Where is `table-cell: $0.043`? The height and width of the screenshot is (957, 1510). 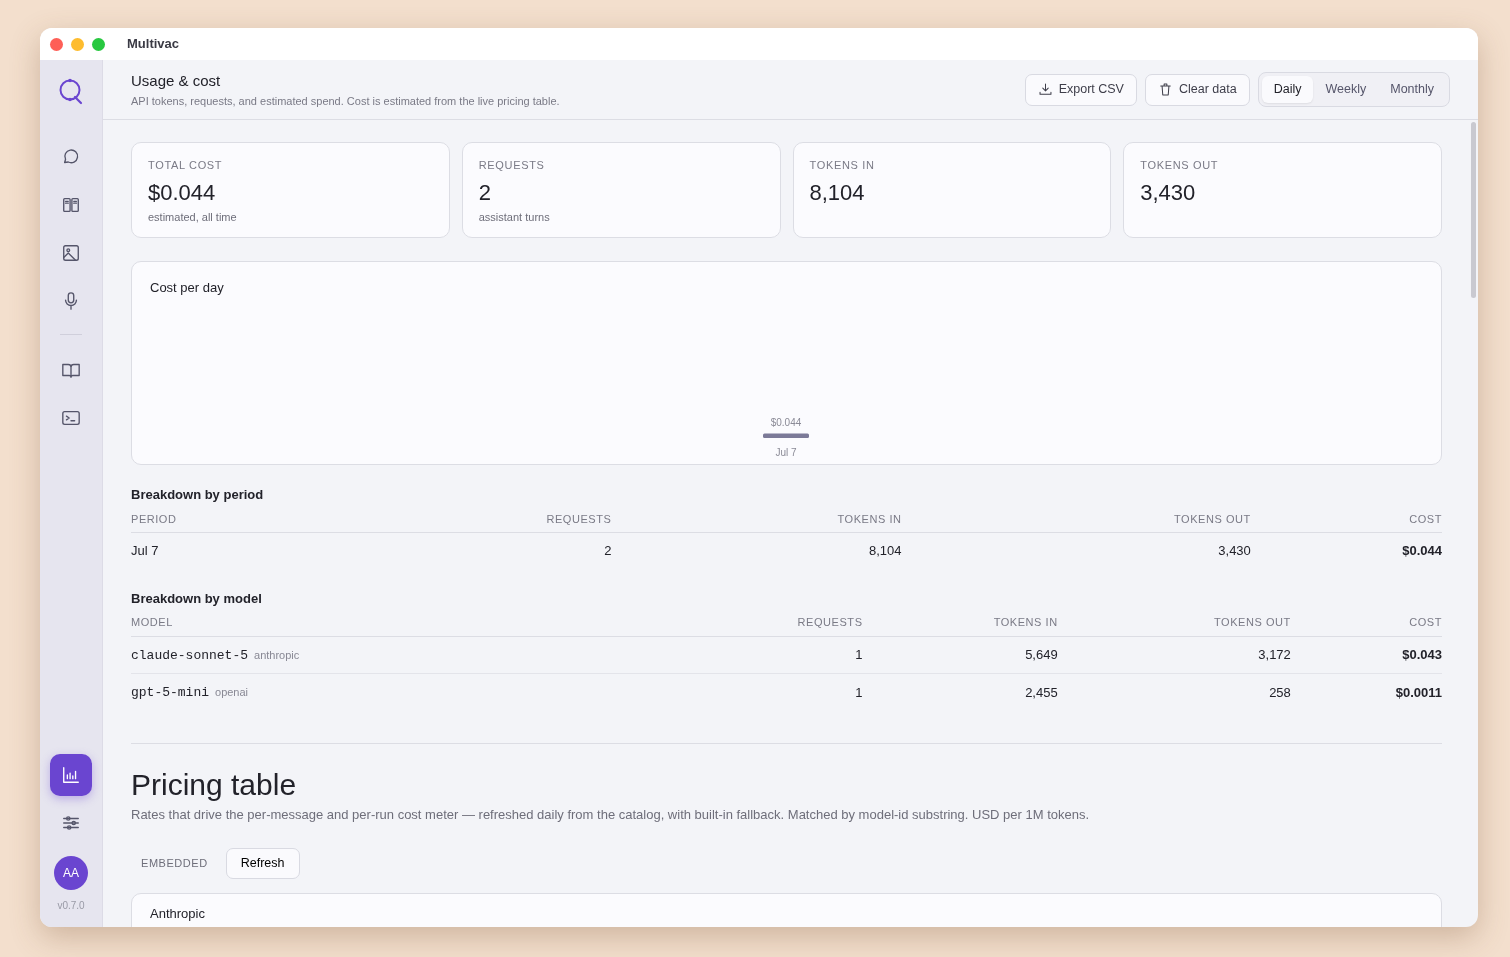 table-cell: $0.043 is located at coordinates (1422, 654).